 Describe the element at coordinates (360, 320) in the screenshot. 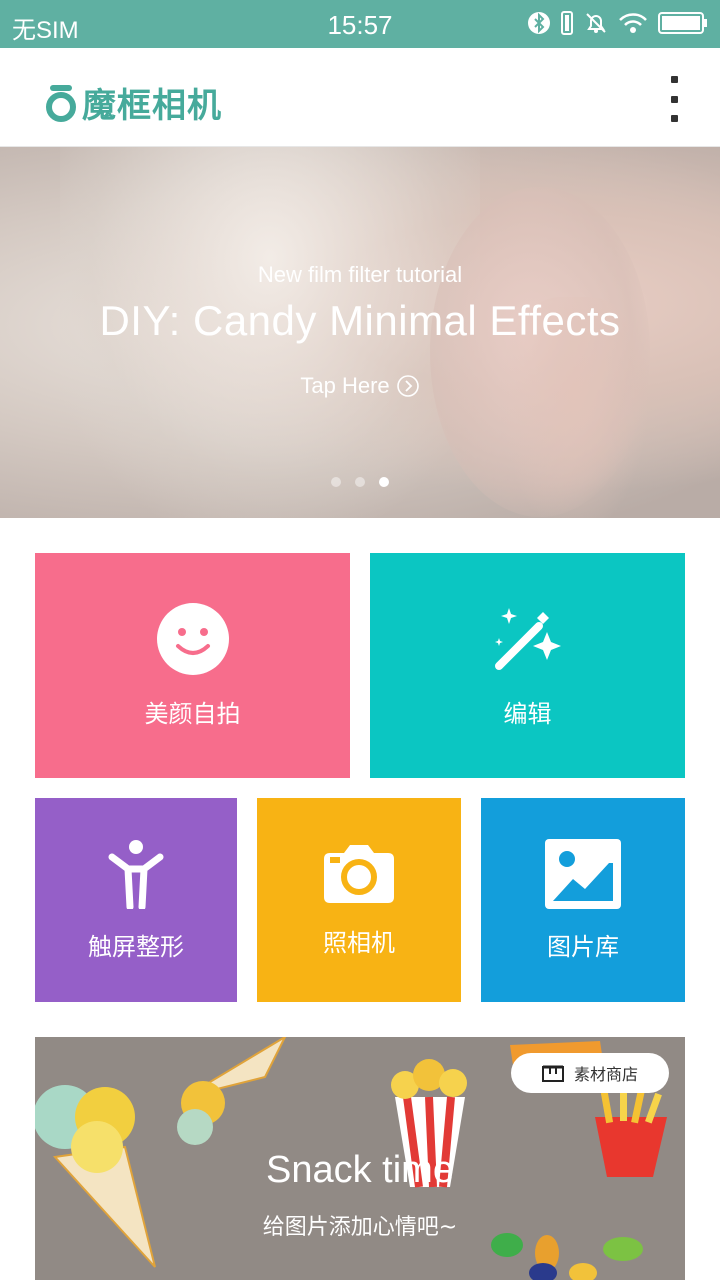

I see `banner-title: DIY: Candy Minimal Effects` at that location.